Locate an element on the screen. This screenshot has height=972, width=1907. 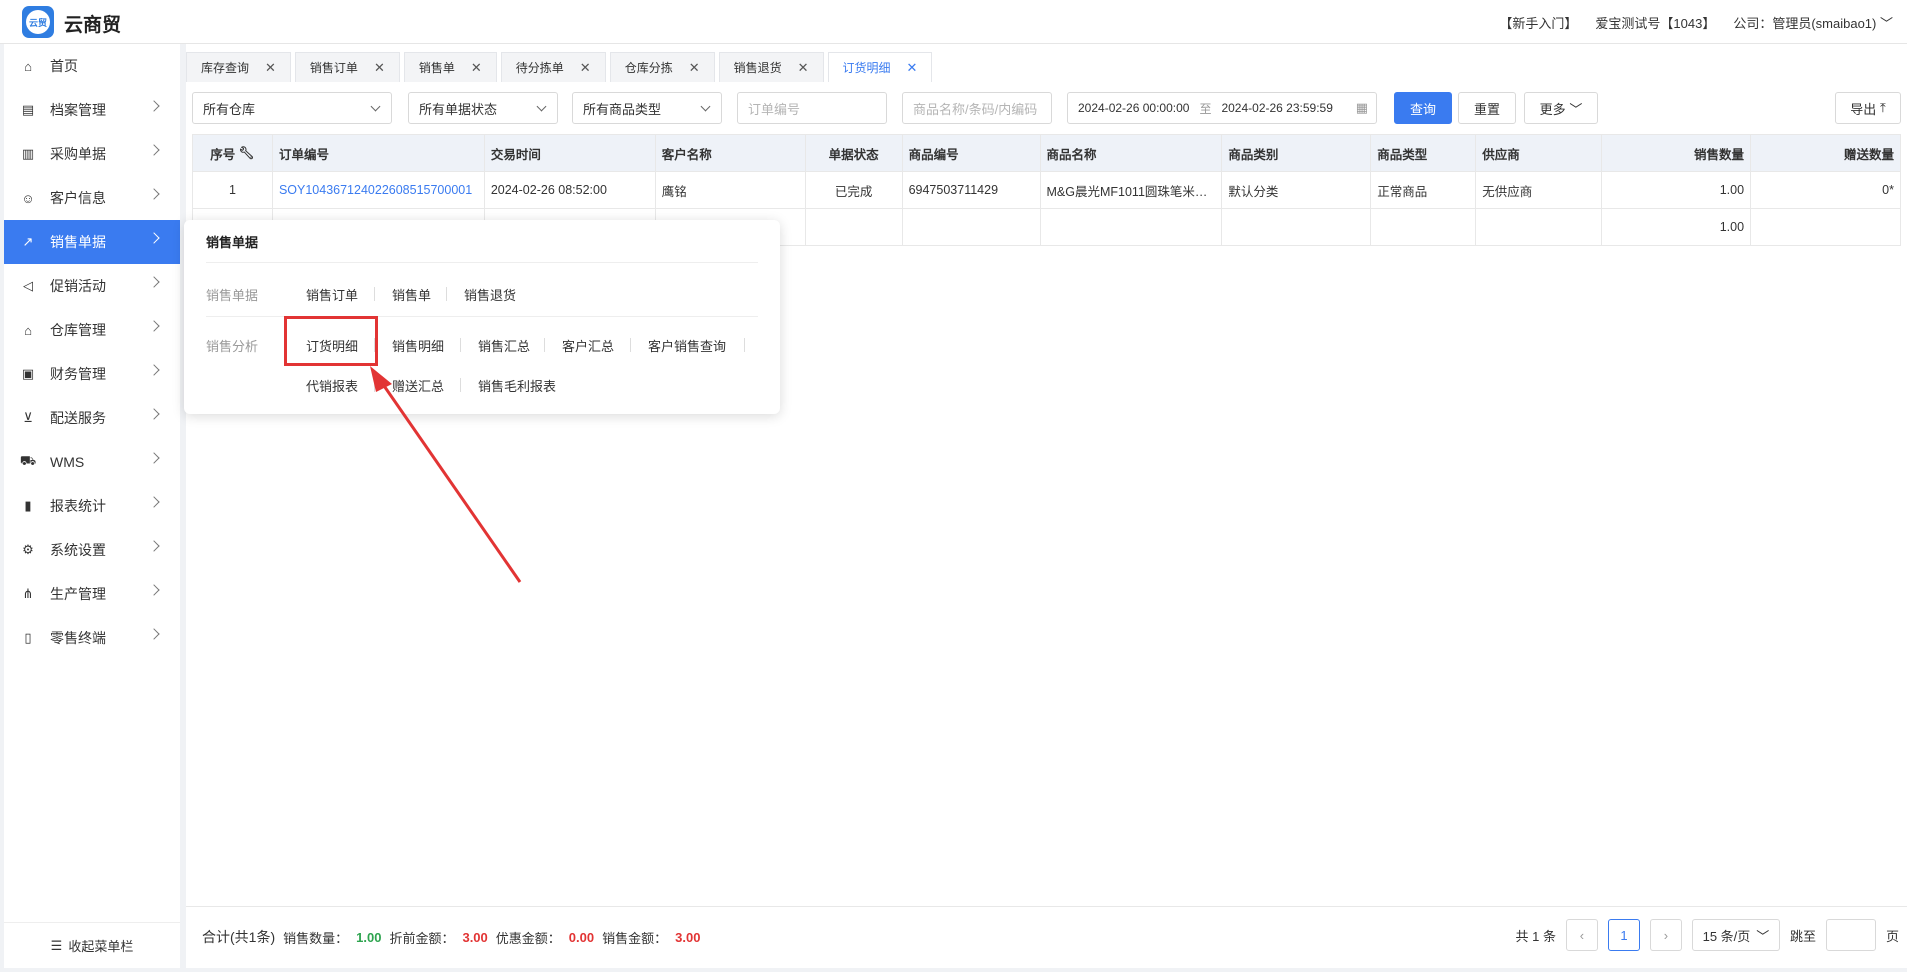
sidebar-item-wms: ⛟ WMS is located at coordinates (92, 462).